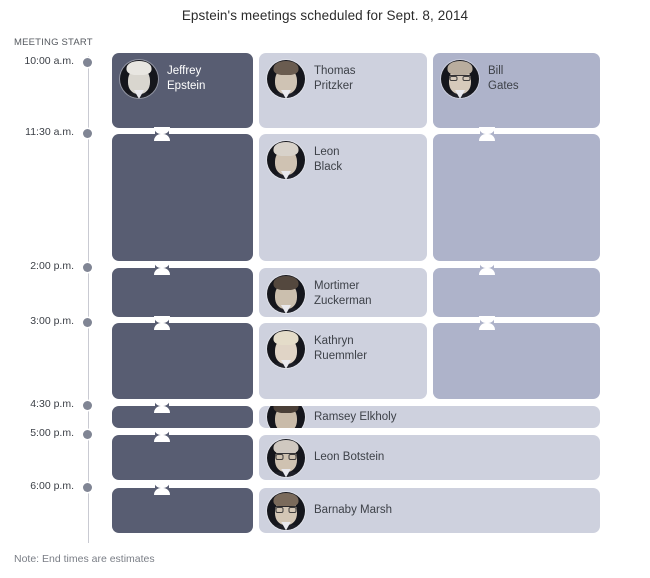 The width and height of the screenshot is (650, 578). I want to click on meeting-block: Ramsey Elkholy, so click(429, 417).